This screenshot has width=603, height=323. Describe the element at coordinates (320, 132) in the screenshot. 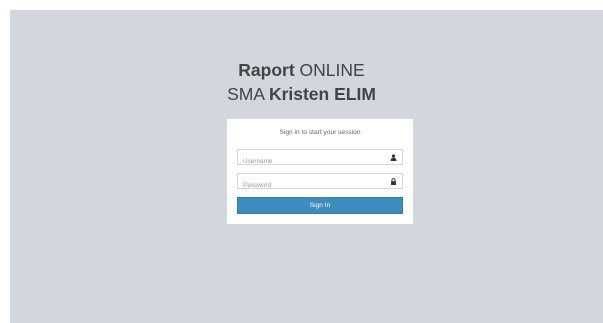

I see `login-box-message: Sign in to start your session` at that location.